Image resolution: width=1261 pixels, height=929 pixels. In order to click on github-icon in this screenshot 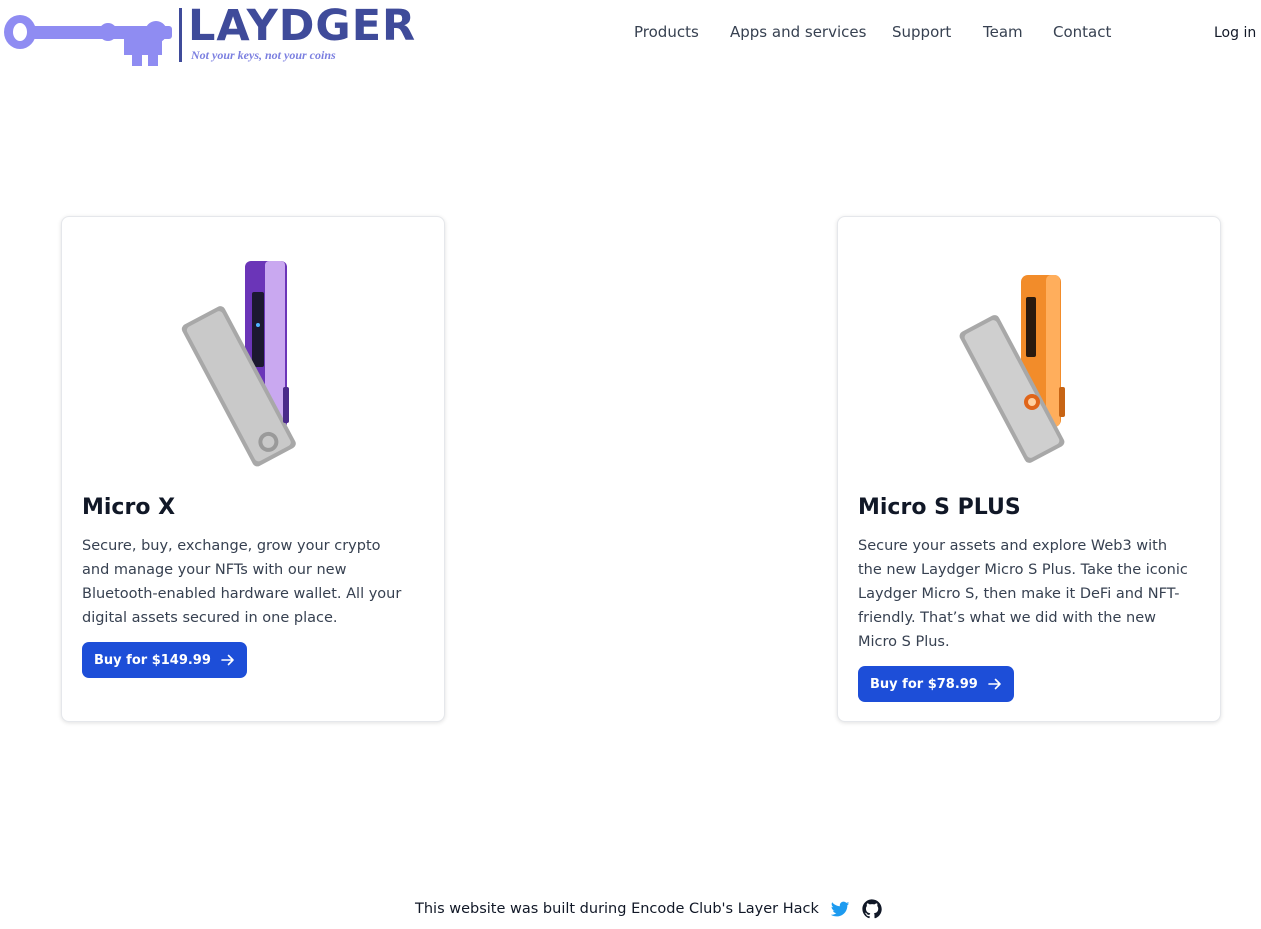, I will do `click(872, 909)`.